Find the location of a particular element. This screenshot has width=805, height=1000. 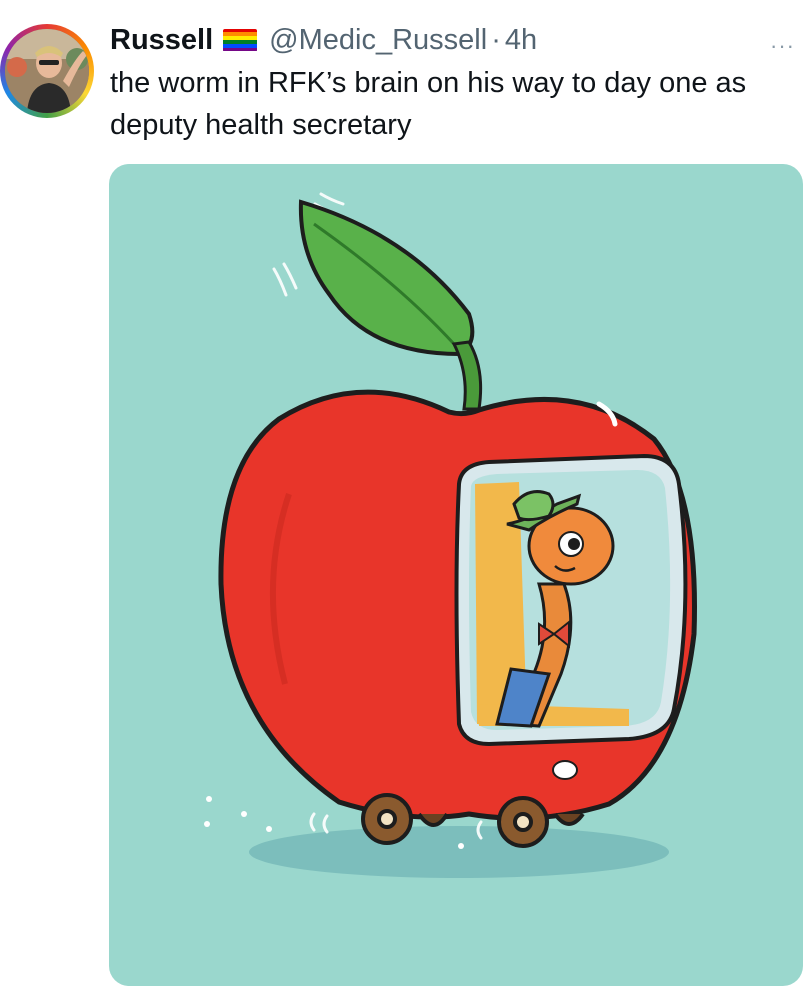

tweet-header: Russell @Medic_Russell · 4h ··· is located at coordinates (452, 40).